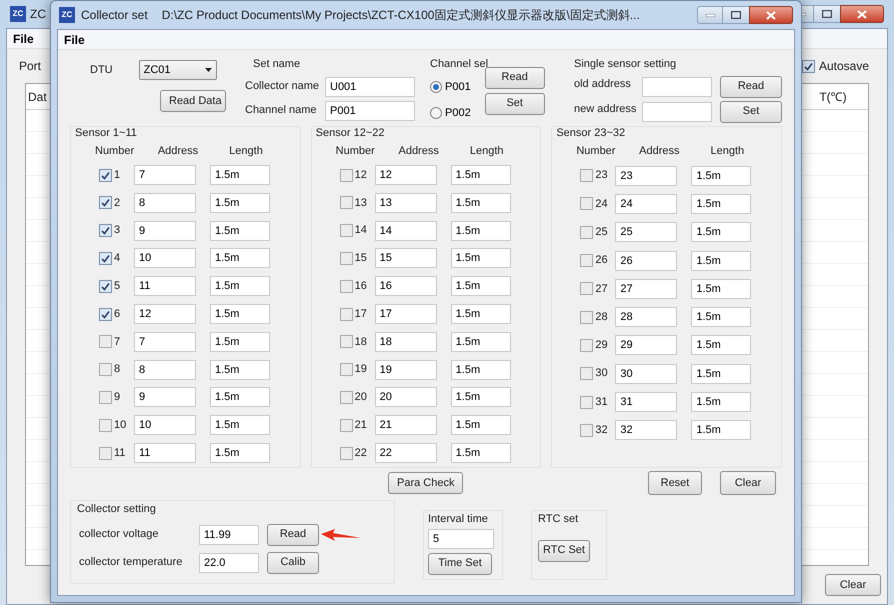  I want to click on address-field: 11, so click(165, 286).